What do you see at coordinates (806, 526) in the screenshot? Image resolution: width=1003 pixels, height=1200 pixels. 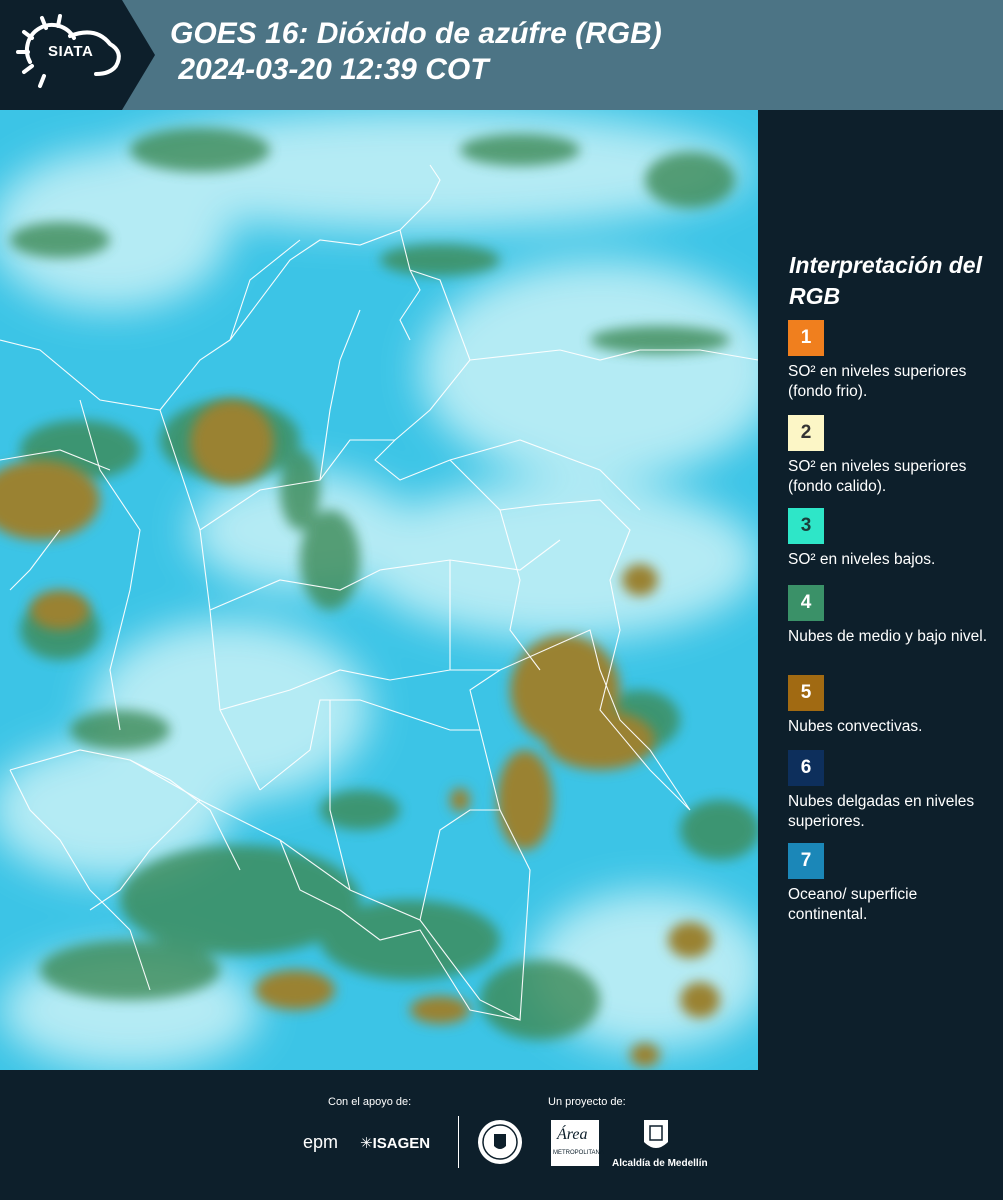 I see `legend-swatch: 3` at bounding box center [806, 526].